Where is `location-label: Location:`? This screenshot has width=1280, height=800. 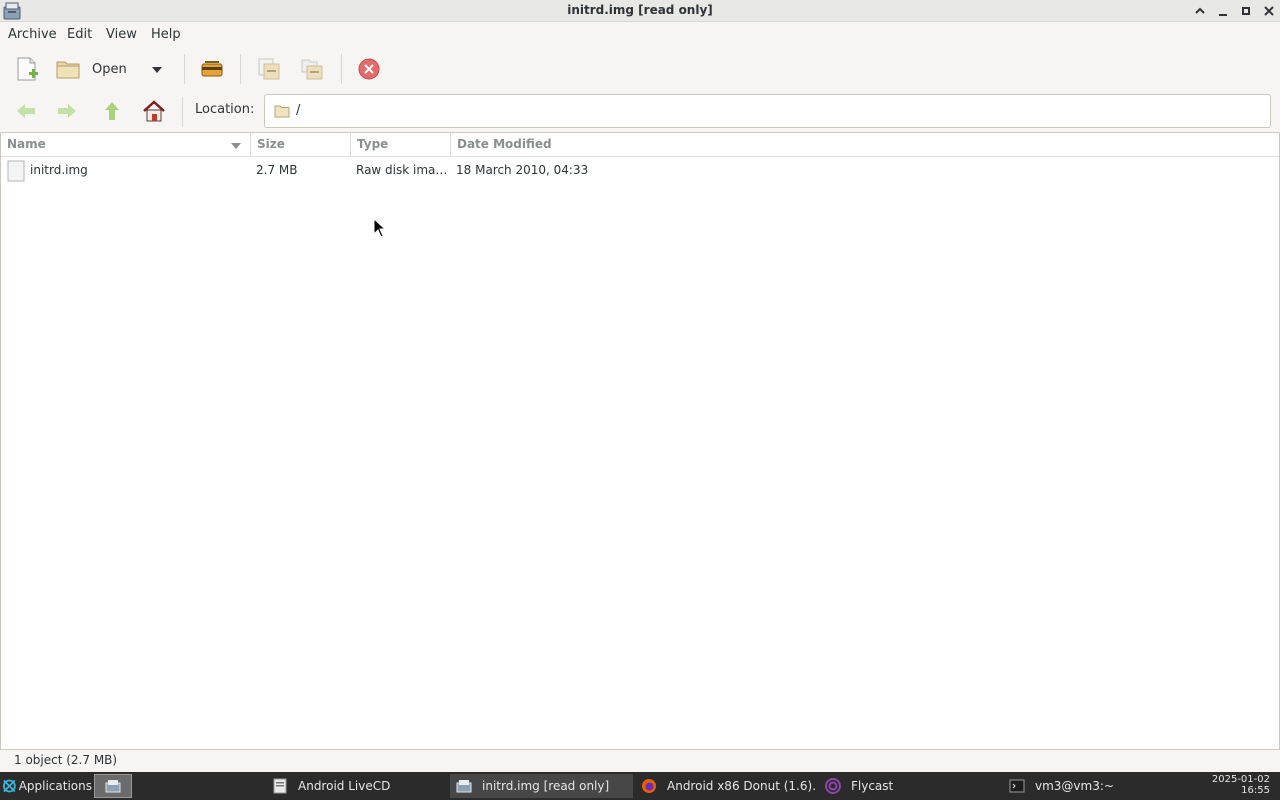
location-label: Location: is located at coordinates (225, 109).